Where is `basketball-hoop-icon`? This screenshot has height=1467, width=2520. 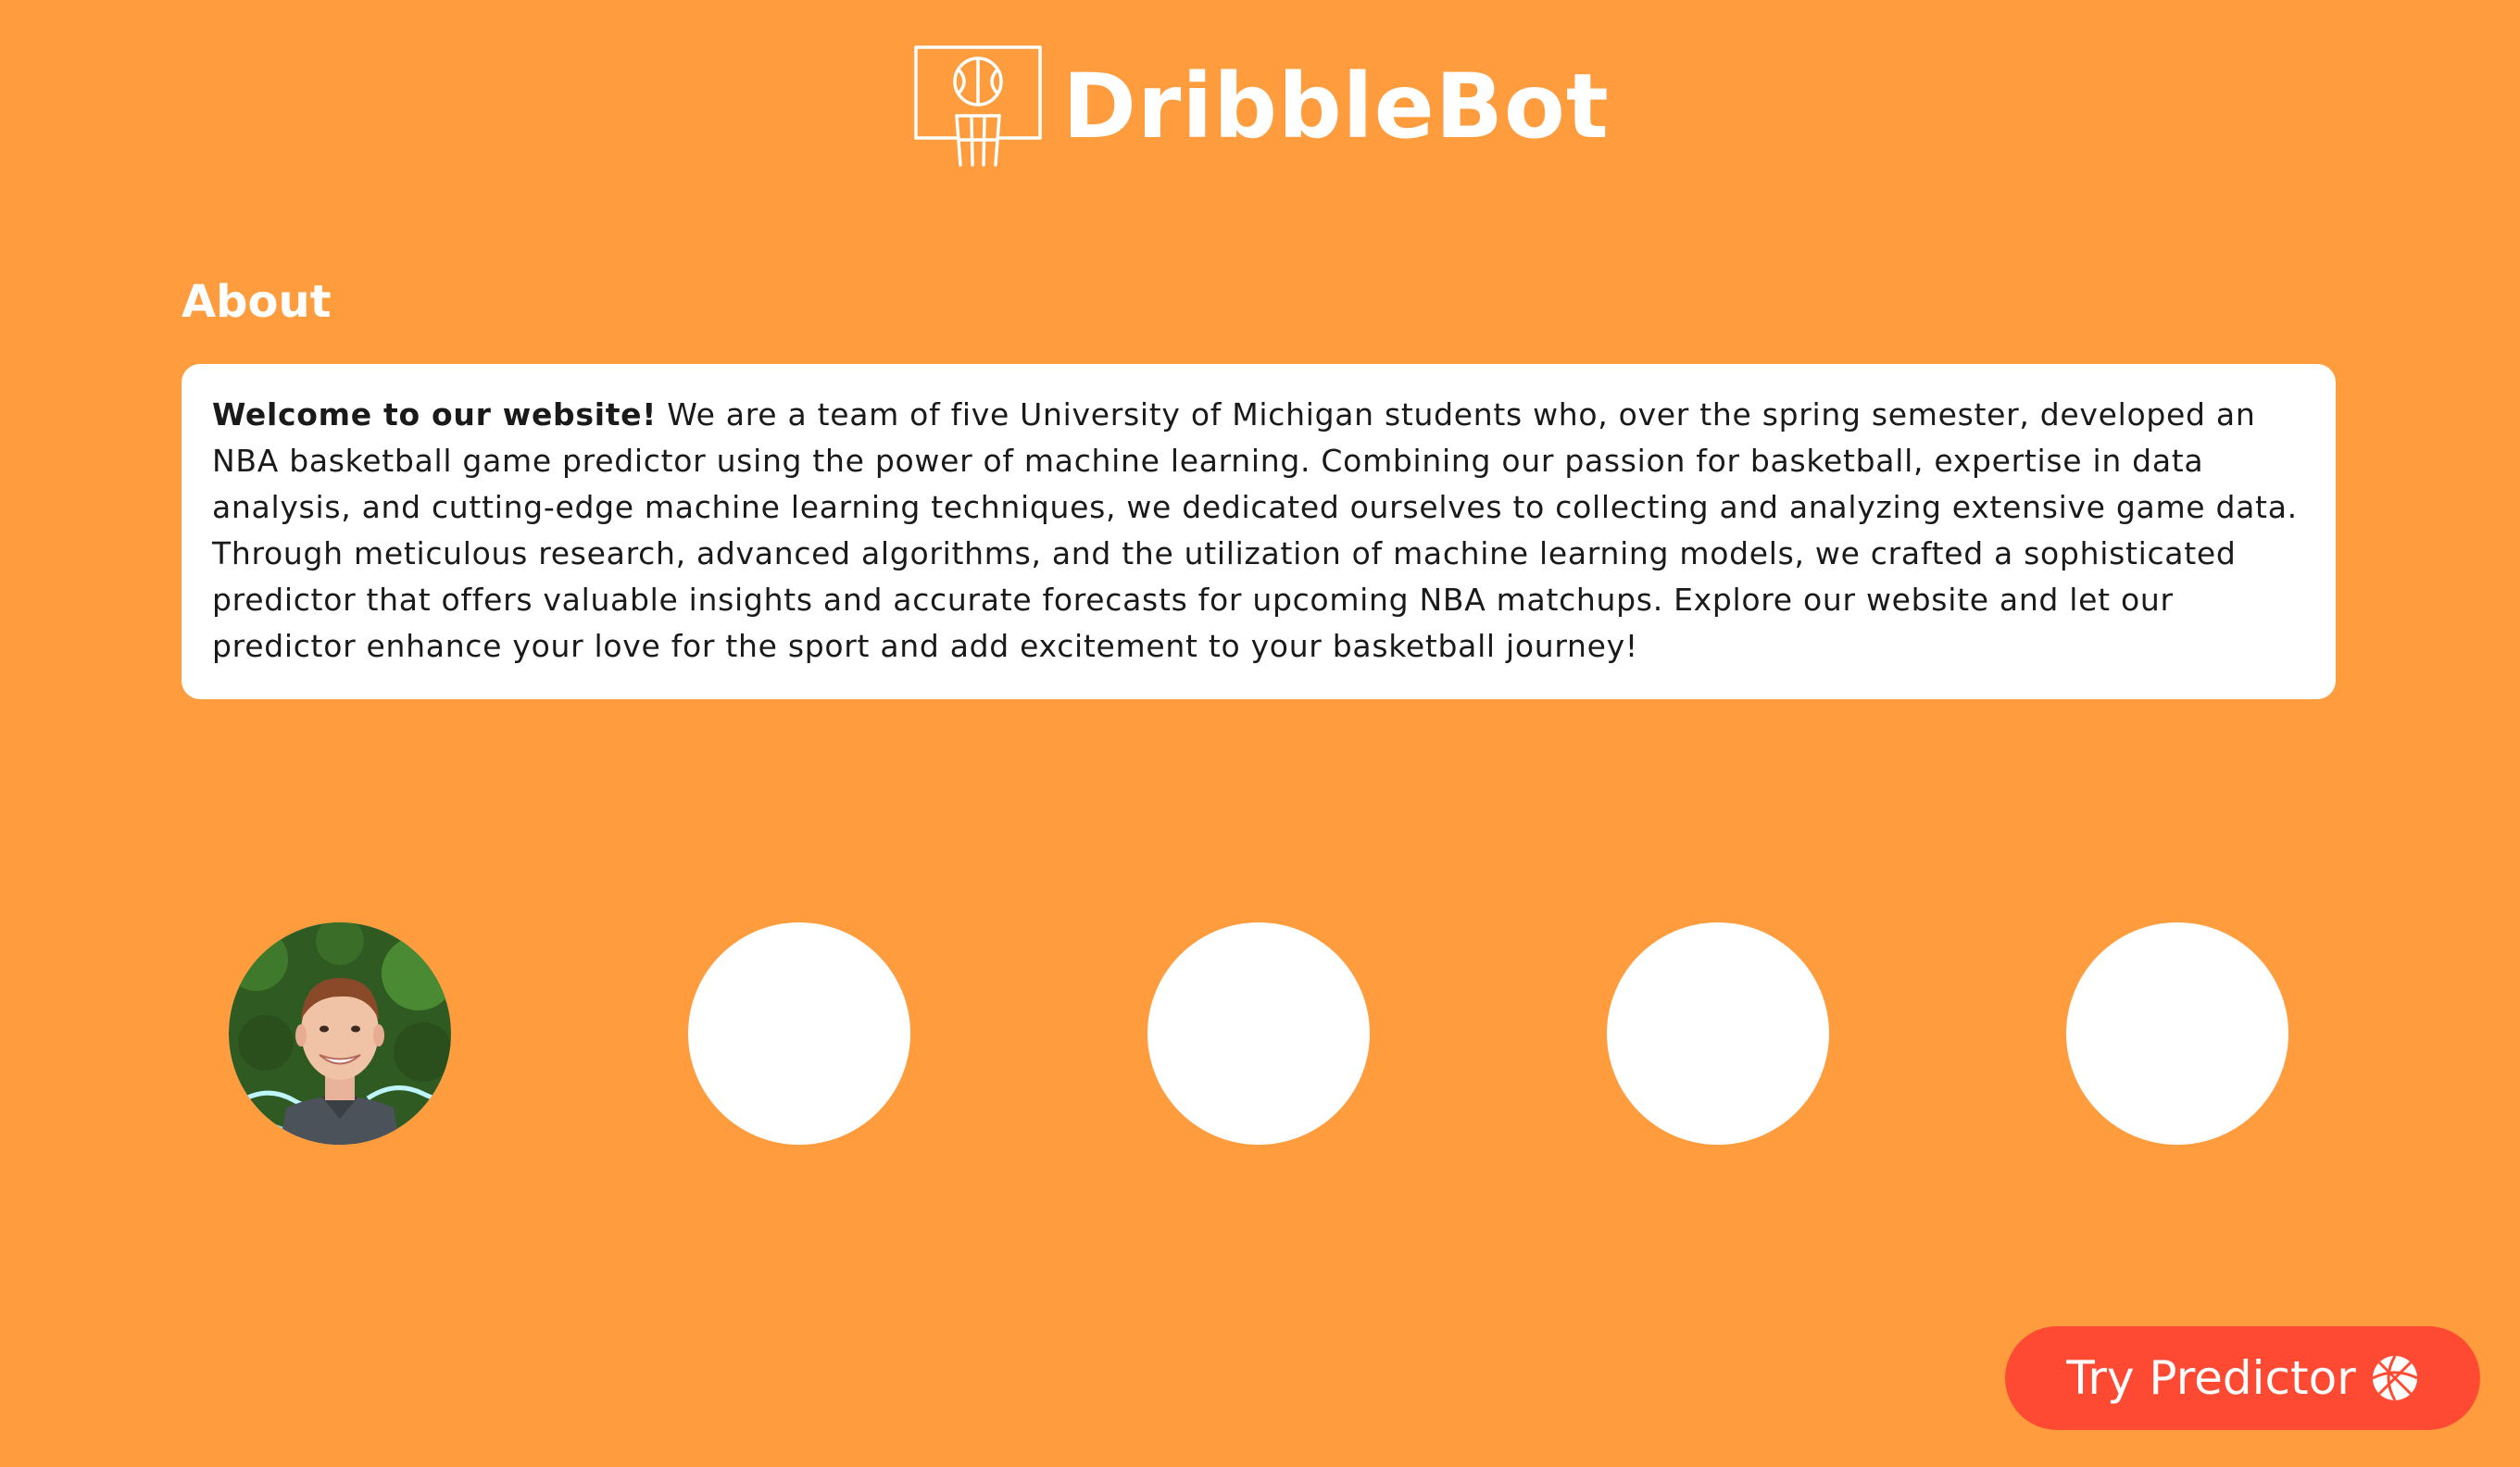 basketball-hoop-icon is located at coordinates (978, 106).